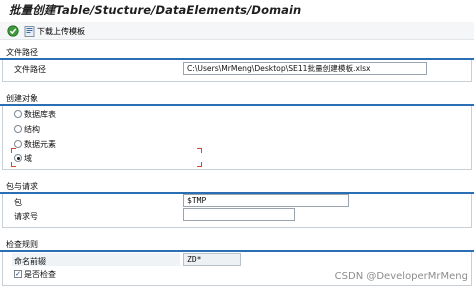 This screenshot has height=288, width=474. Describe the element at coordinates (13, 150) in the screenshot. I see `focus-corner-top-left` at that location.